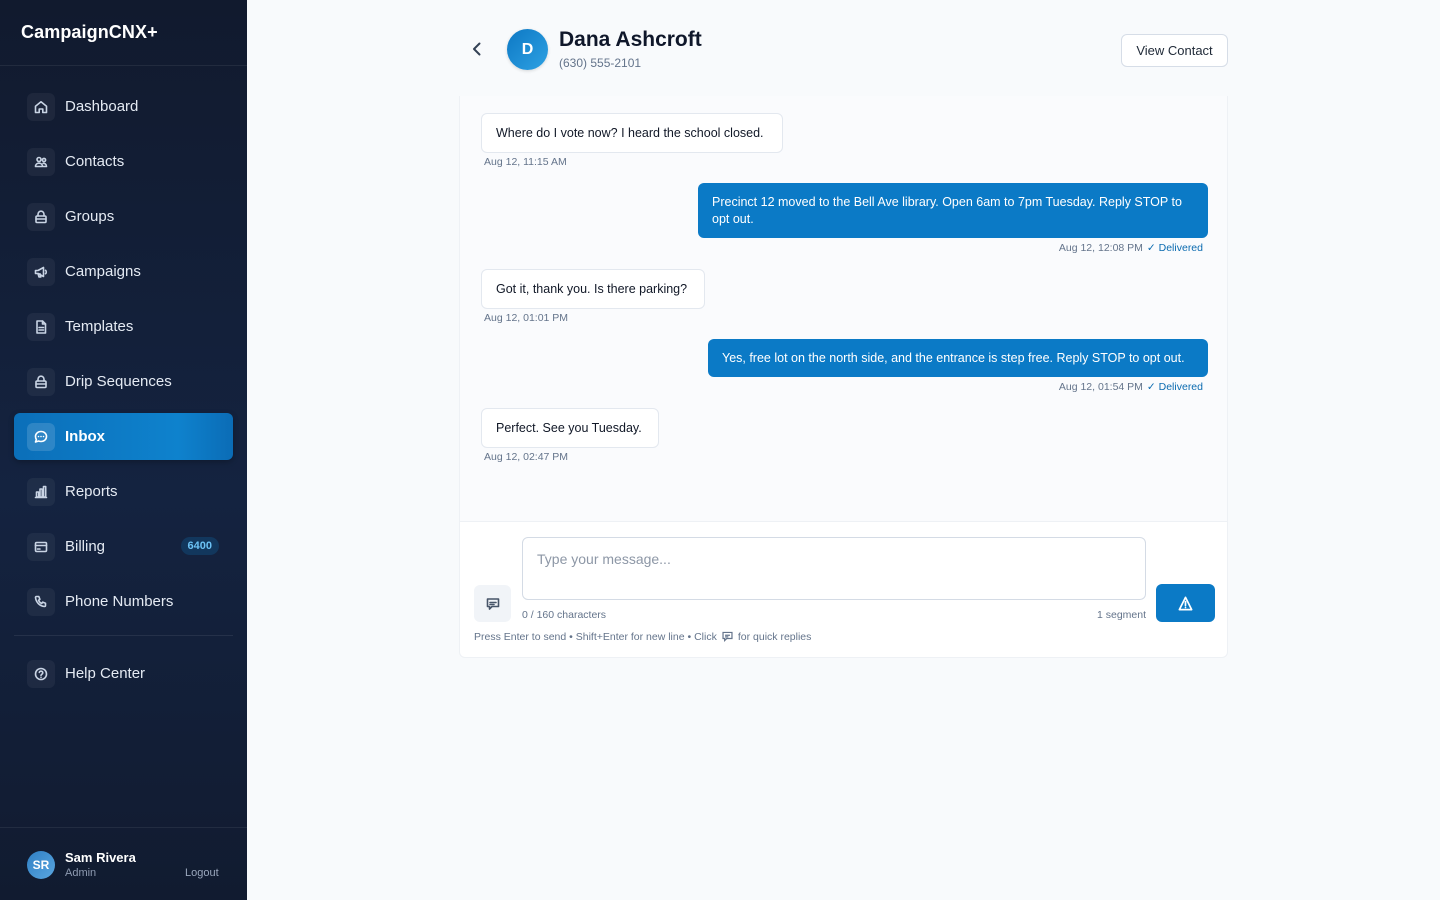 The width and height of the screenshot is (1440, 900). What do you see at coordinates (103, 271) in the screenshot?
I see `sidebar-item-label: Campaigns` at bounding box center [103, 271].